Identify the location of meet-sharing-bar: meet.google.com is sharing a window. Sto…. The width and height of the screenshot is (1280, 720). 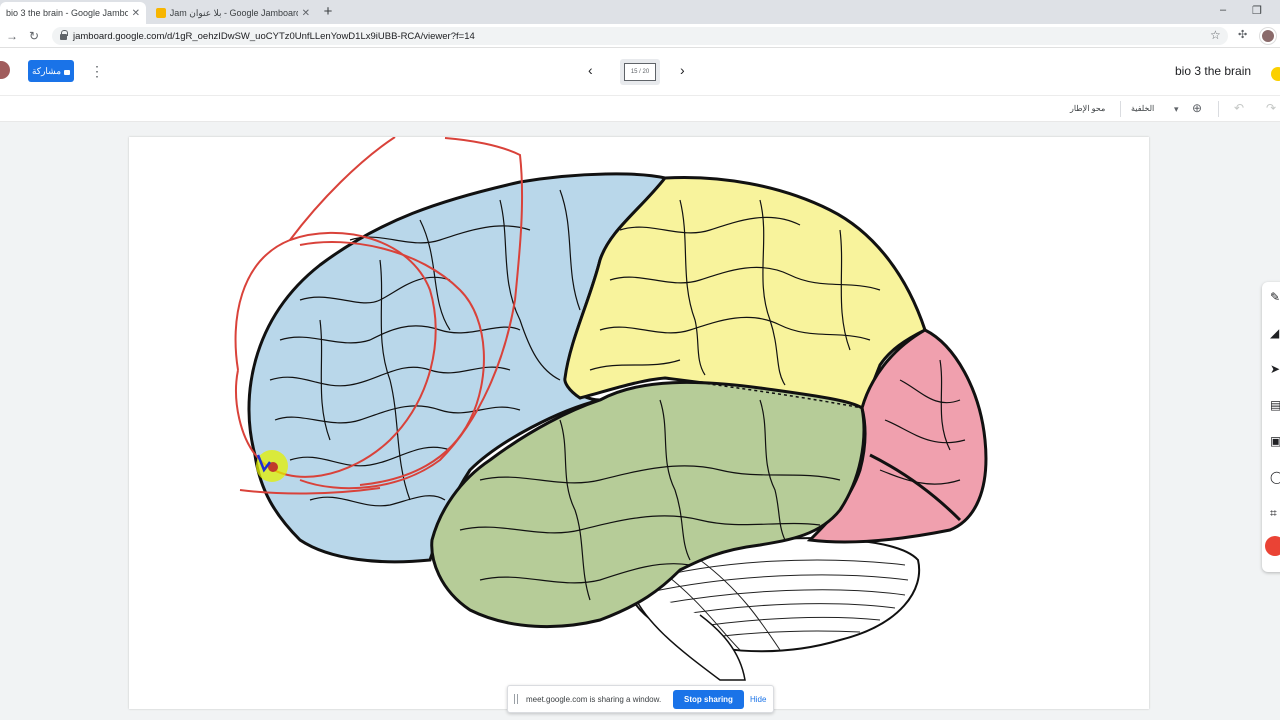
(640, 699).